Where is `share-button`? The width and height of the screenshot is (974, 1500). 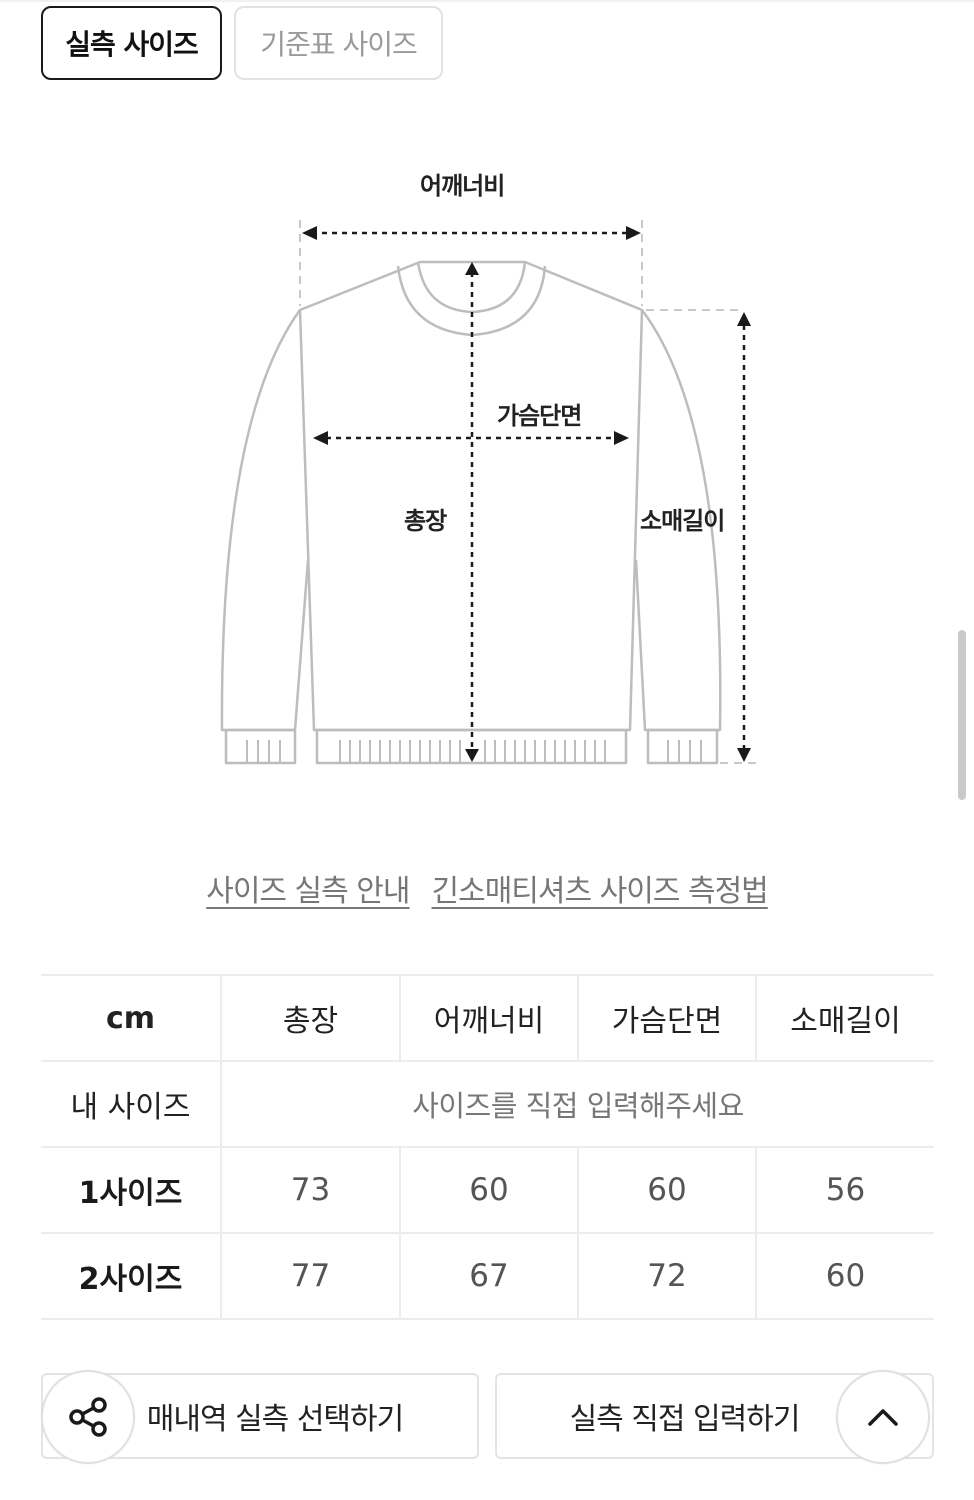 share-button is located at coordinates (88, 1417).